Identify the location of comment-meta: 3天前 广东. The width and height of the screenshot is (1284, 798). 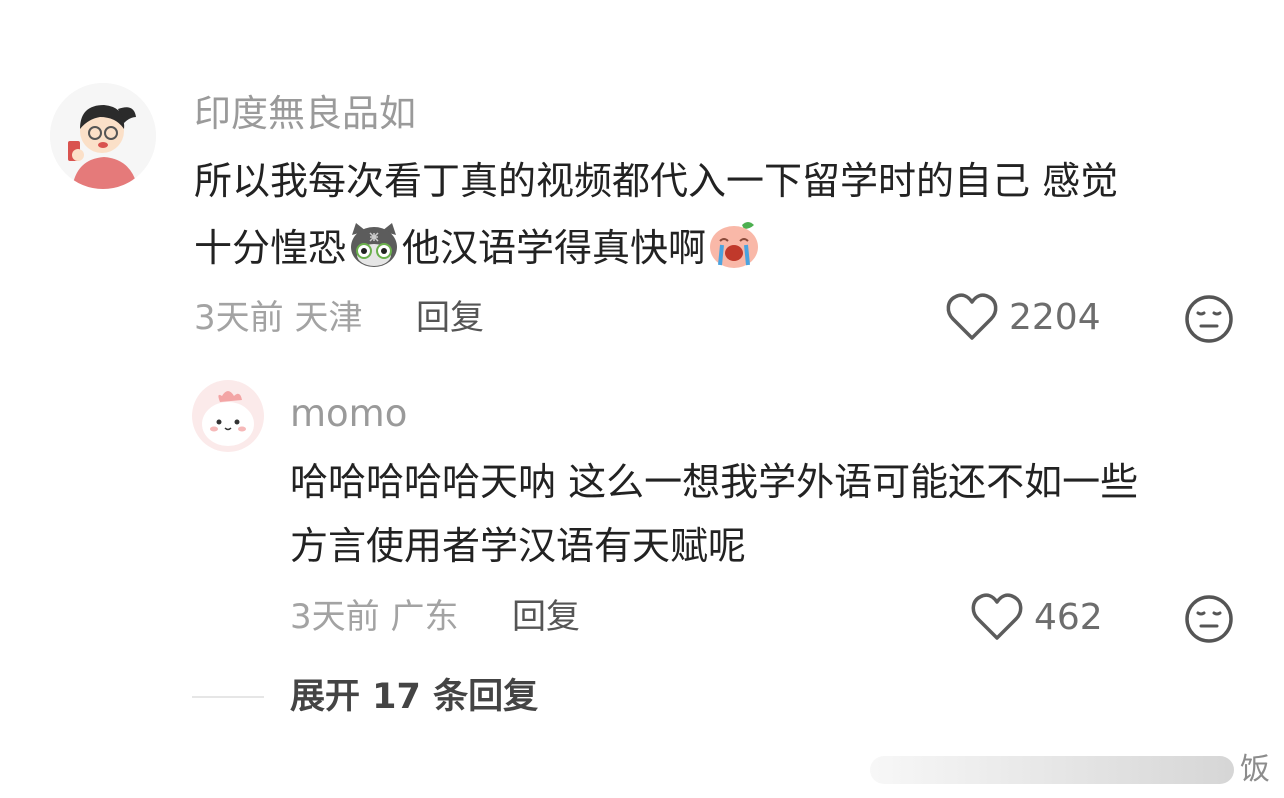
(374, 617).